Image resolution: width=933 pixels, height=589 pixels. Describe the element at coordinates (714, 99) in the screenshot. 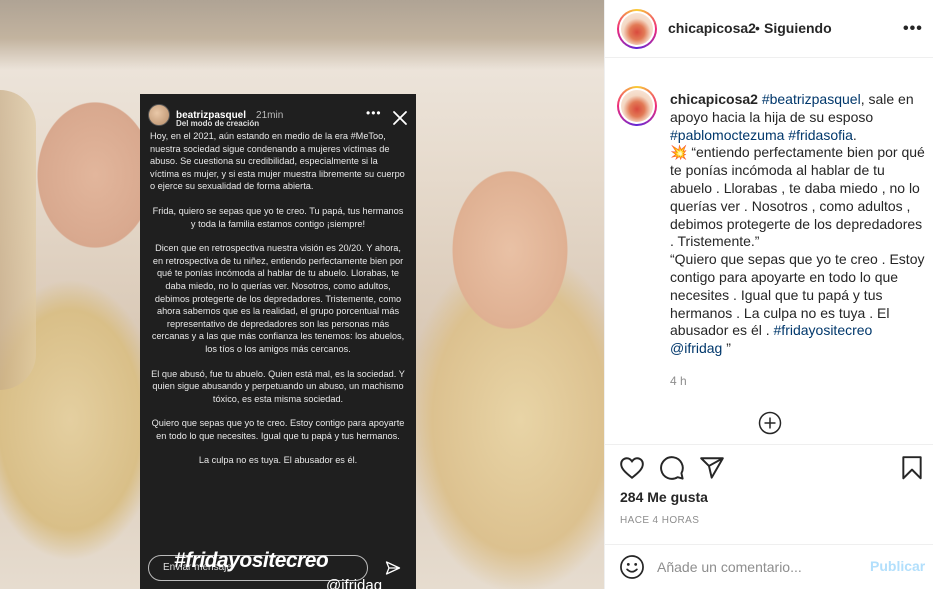

I see `caption-username: chicapicosa2` at that location.